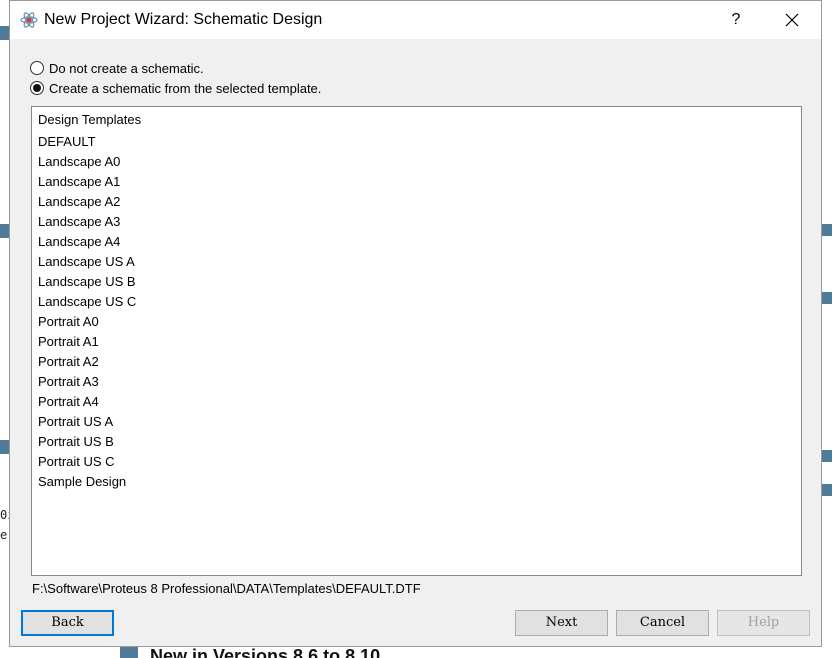 This screenshot has width=832, height=658. I want to click on template-list-item: Landscape US B, so click(87, 283).